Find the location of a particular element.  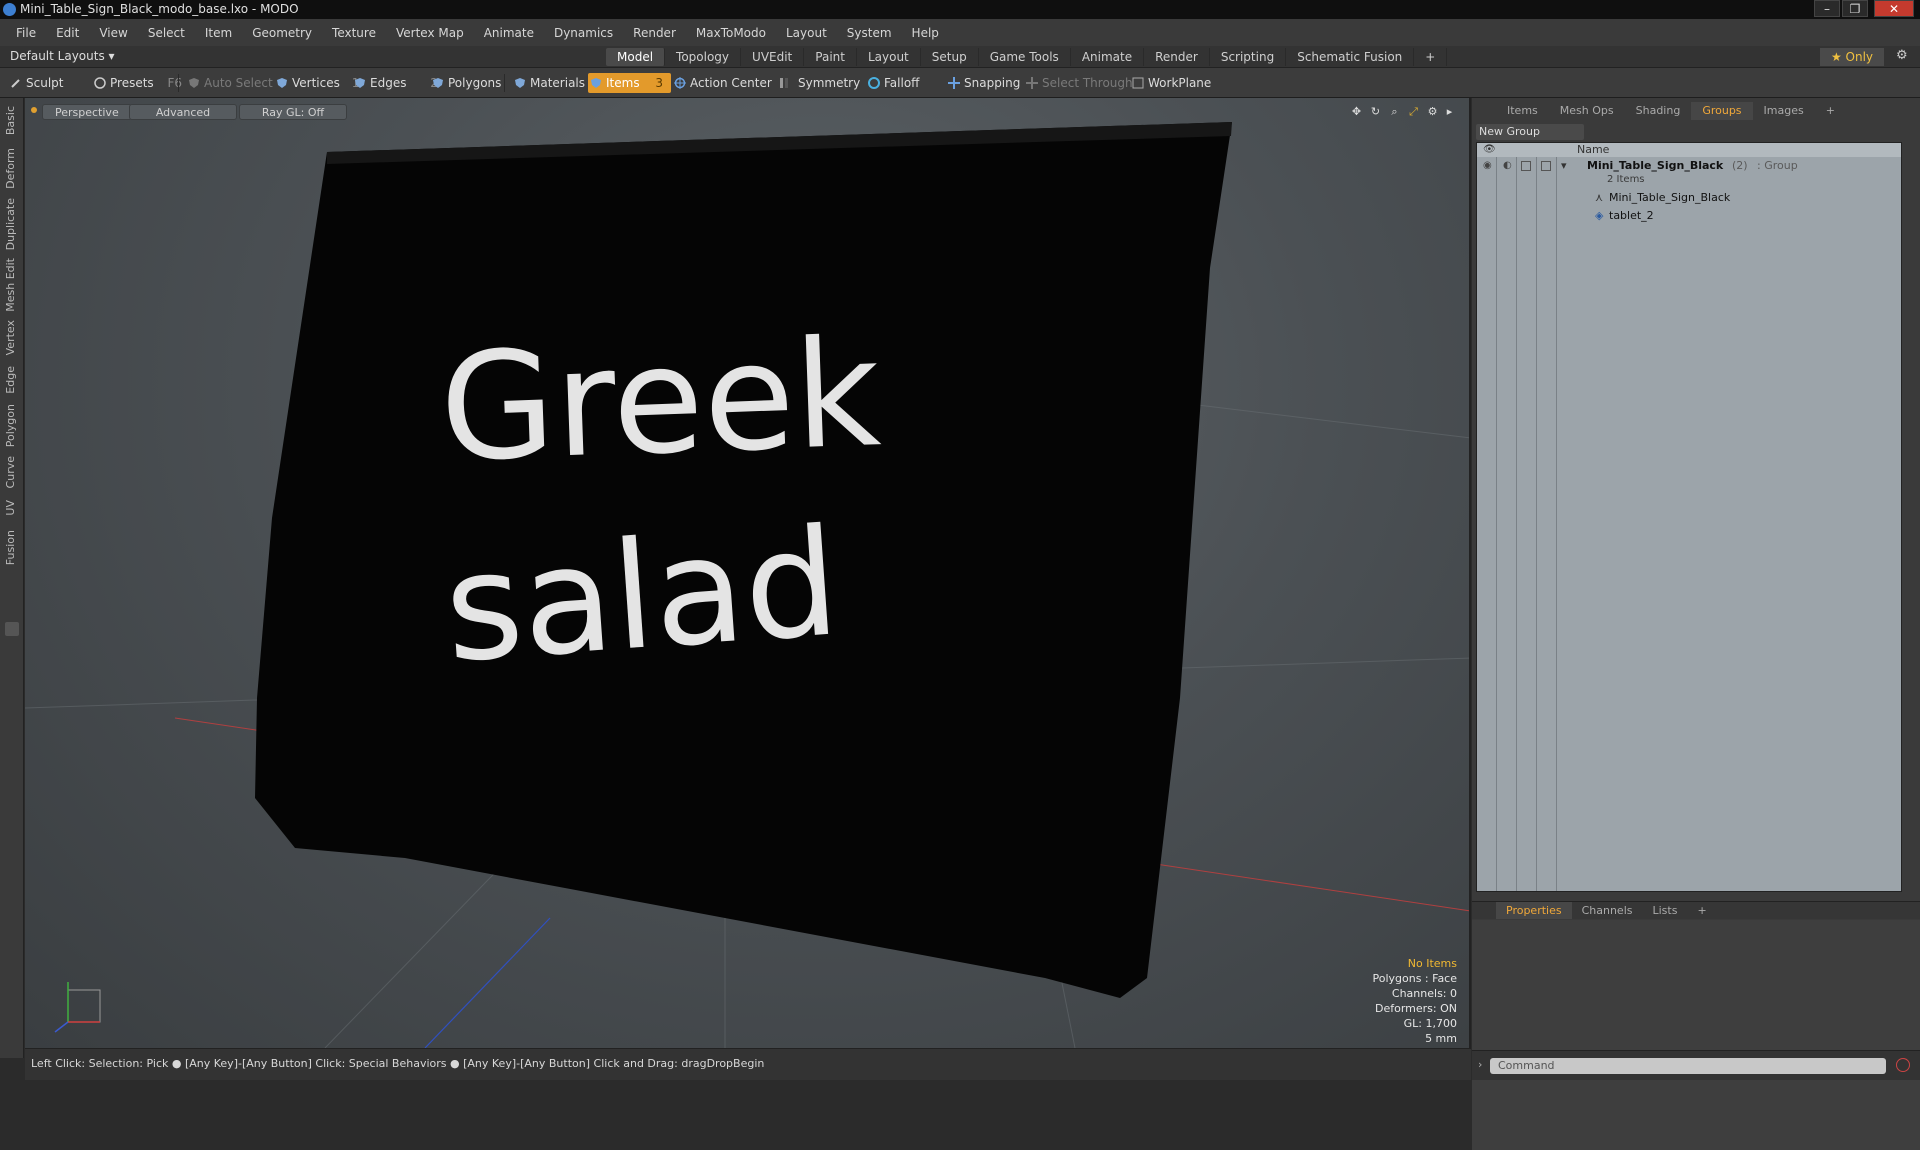

menu-dynamics: Dynamics is located at coordinates (583, 33).